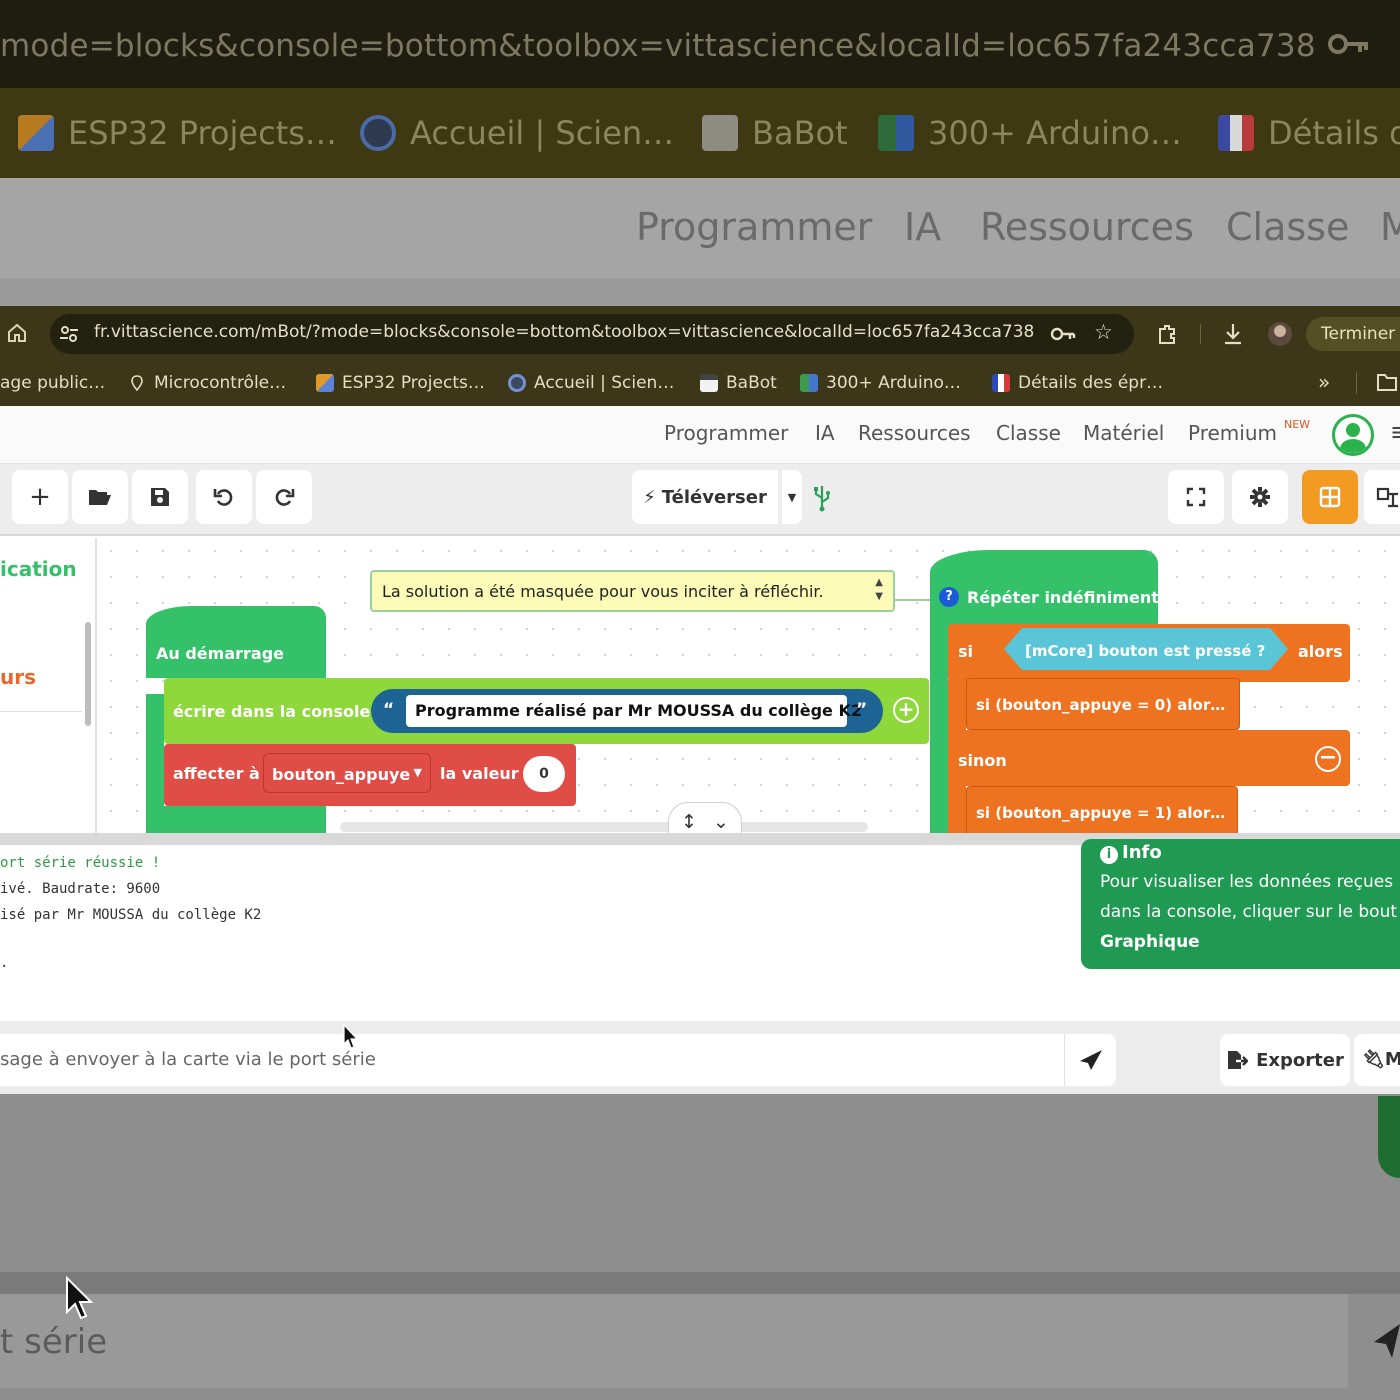 The height and width of the screenshot is (1400, 1400). I want to click on nav-ia: IA, so click(825, 433).